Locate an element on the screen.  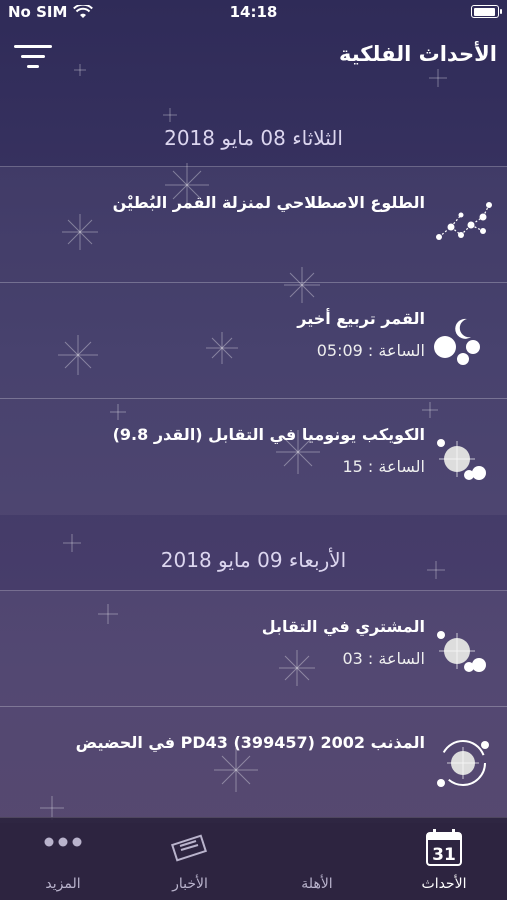
section-date-header: الثلاثاء 08 مايو 2018 is located at coordinates (253, 138).